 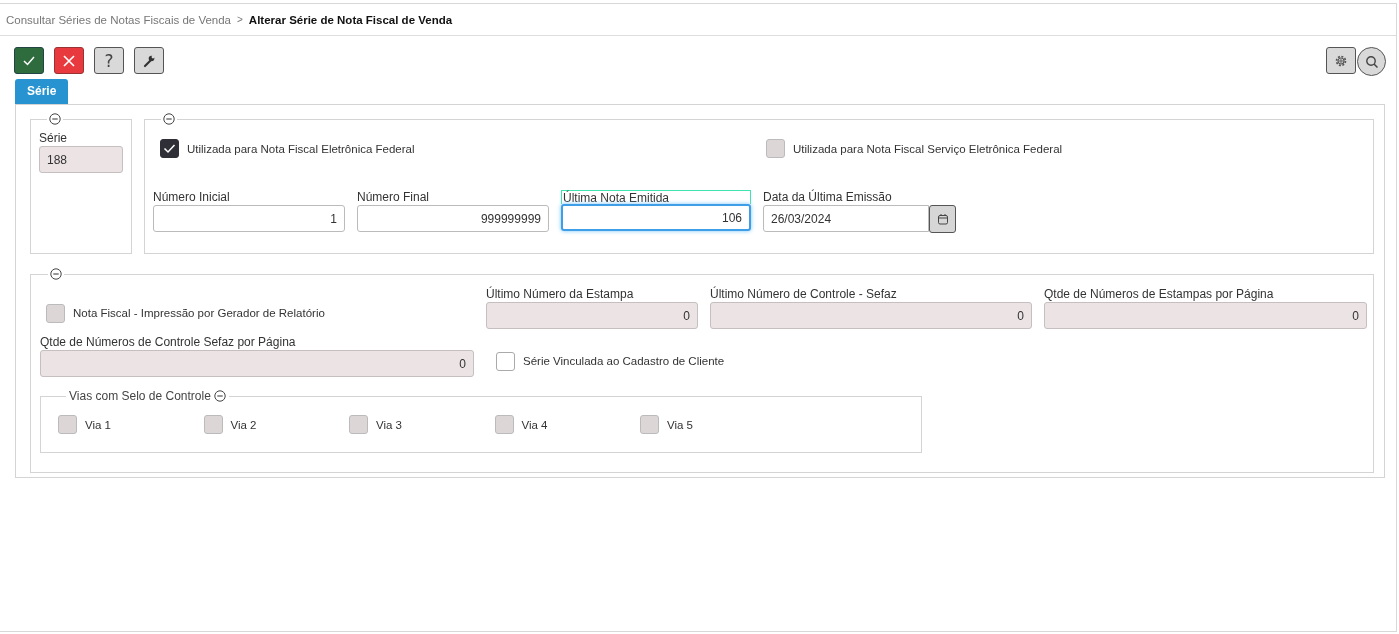 What do you see at coordinates (192, 197) in the screenshot?
I see `field-label: Número Inicial` at bounding box center [192, 197].